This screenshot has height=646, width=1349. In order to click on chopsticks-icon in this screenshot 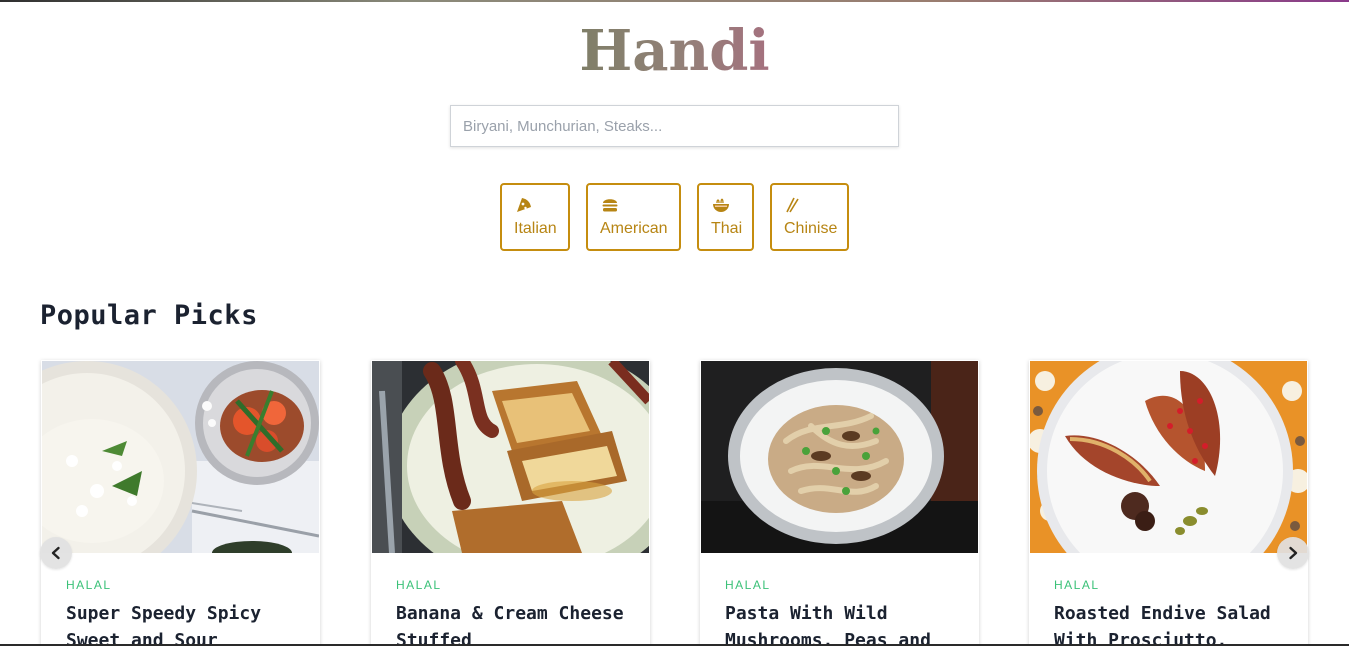, I will do `click(792, 205)`.